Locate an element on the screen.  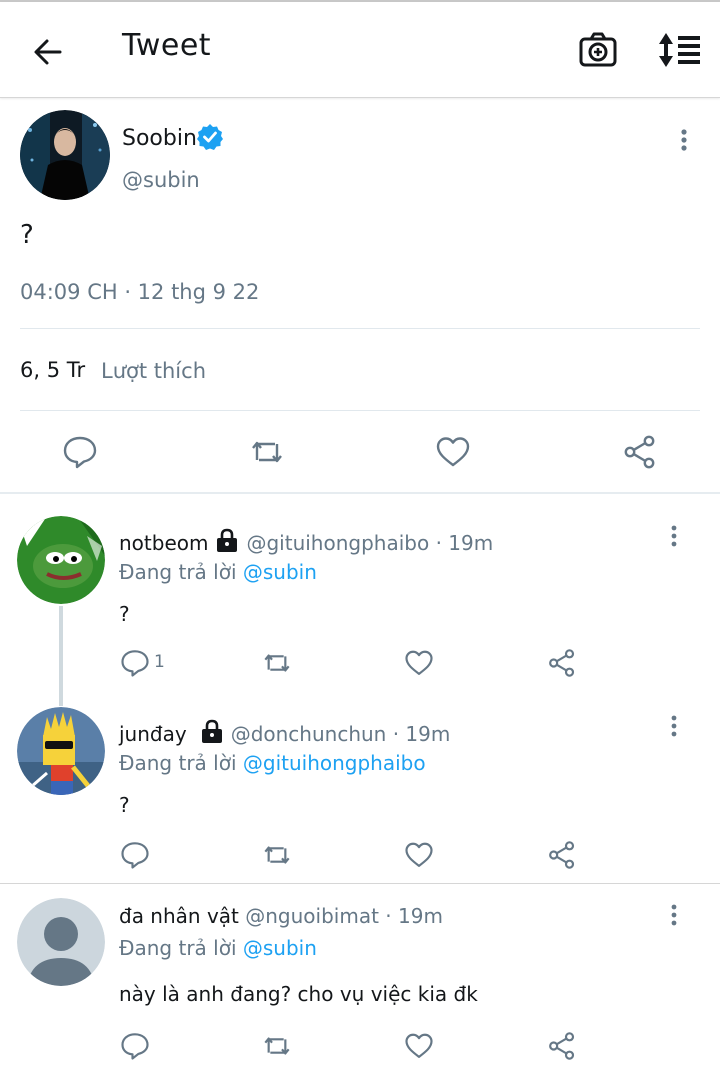
arrow-left-icon is located at coordinates (48, 52).